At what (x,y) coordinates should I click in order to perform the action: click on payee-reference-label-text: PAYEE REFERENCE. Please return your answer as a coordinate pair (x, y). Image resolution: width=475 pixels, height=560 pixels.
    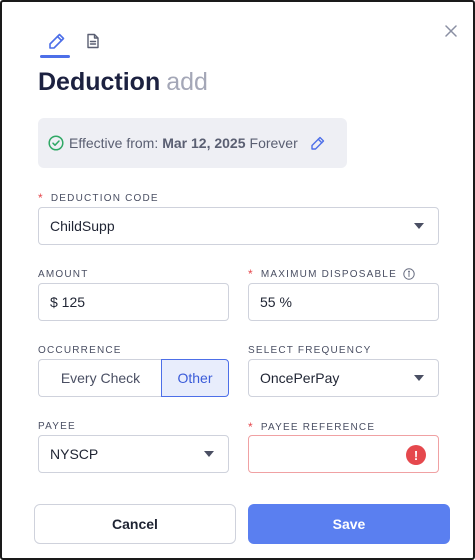
    Looking at the image, I should click on (318, 427).